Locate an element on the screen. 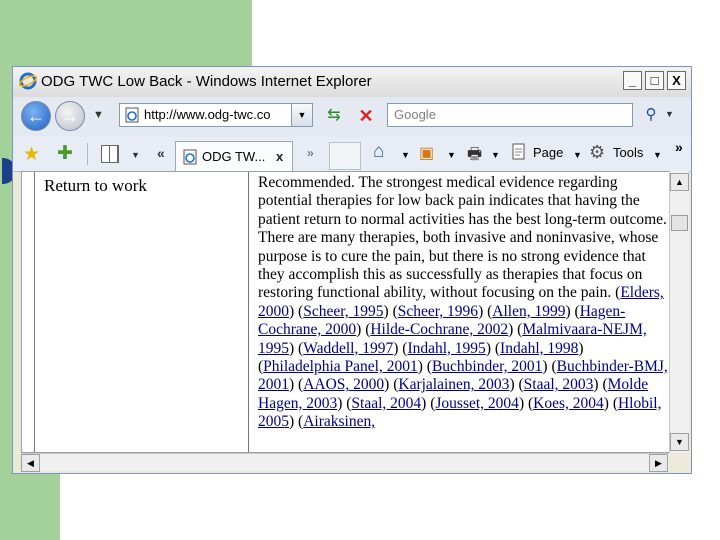 This screenshot has width=720, height=540. search-button: ⚲ is located at coordinates (651, 115).